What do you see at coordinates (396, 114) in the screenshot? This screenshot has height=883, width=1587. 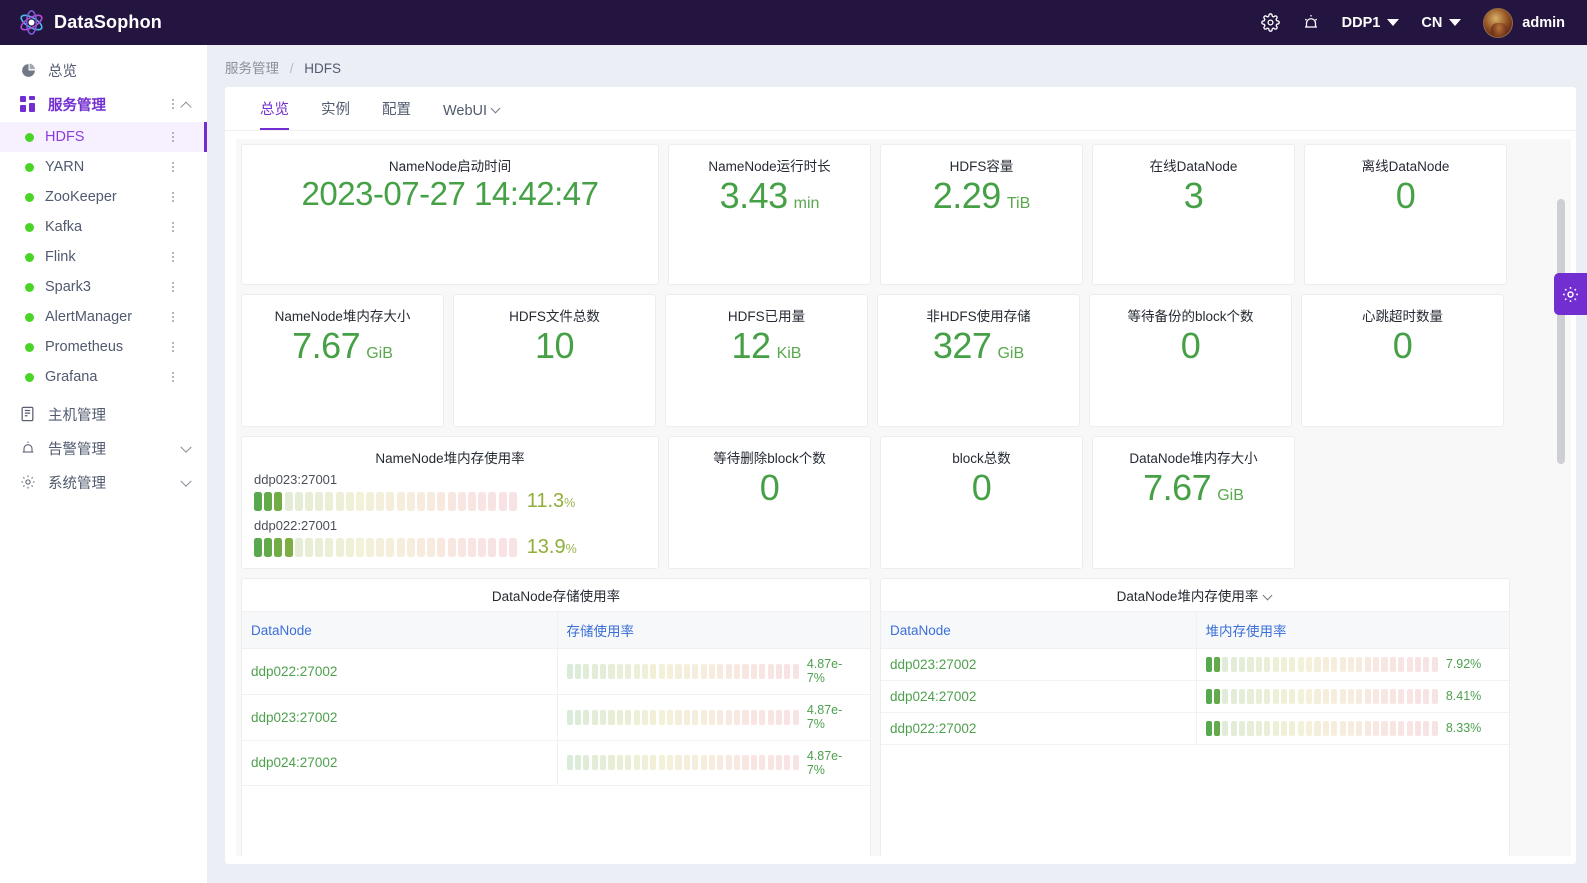 I see `tab-config: 配置` at bounding box center [396, 114].